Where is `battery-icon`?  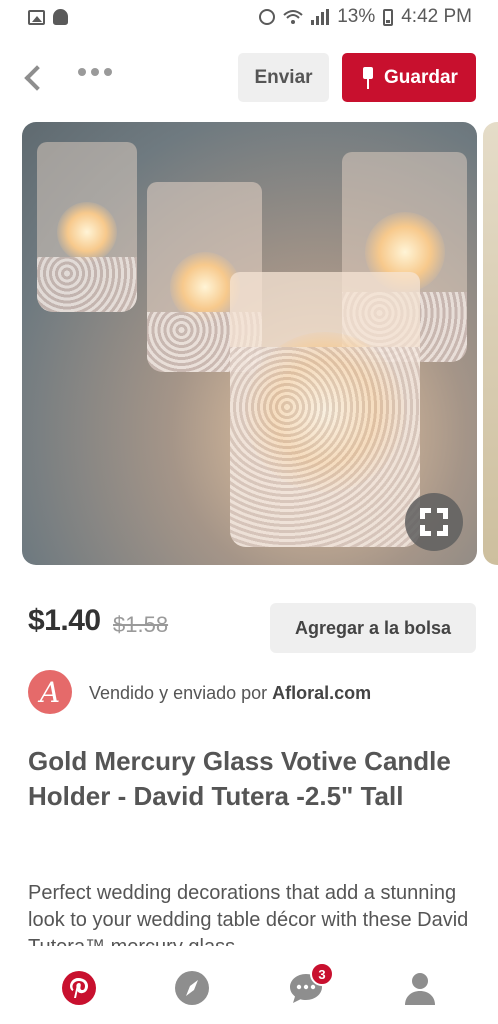 battery-icon is located at coordinates (388, 17).